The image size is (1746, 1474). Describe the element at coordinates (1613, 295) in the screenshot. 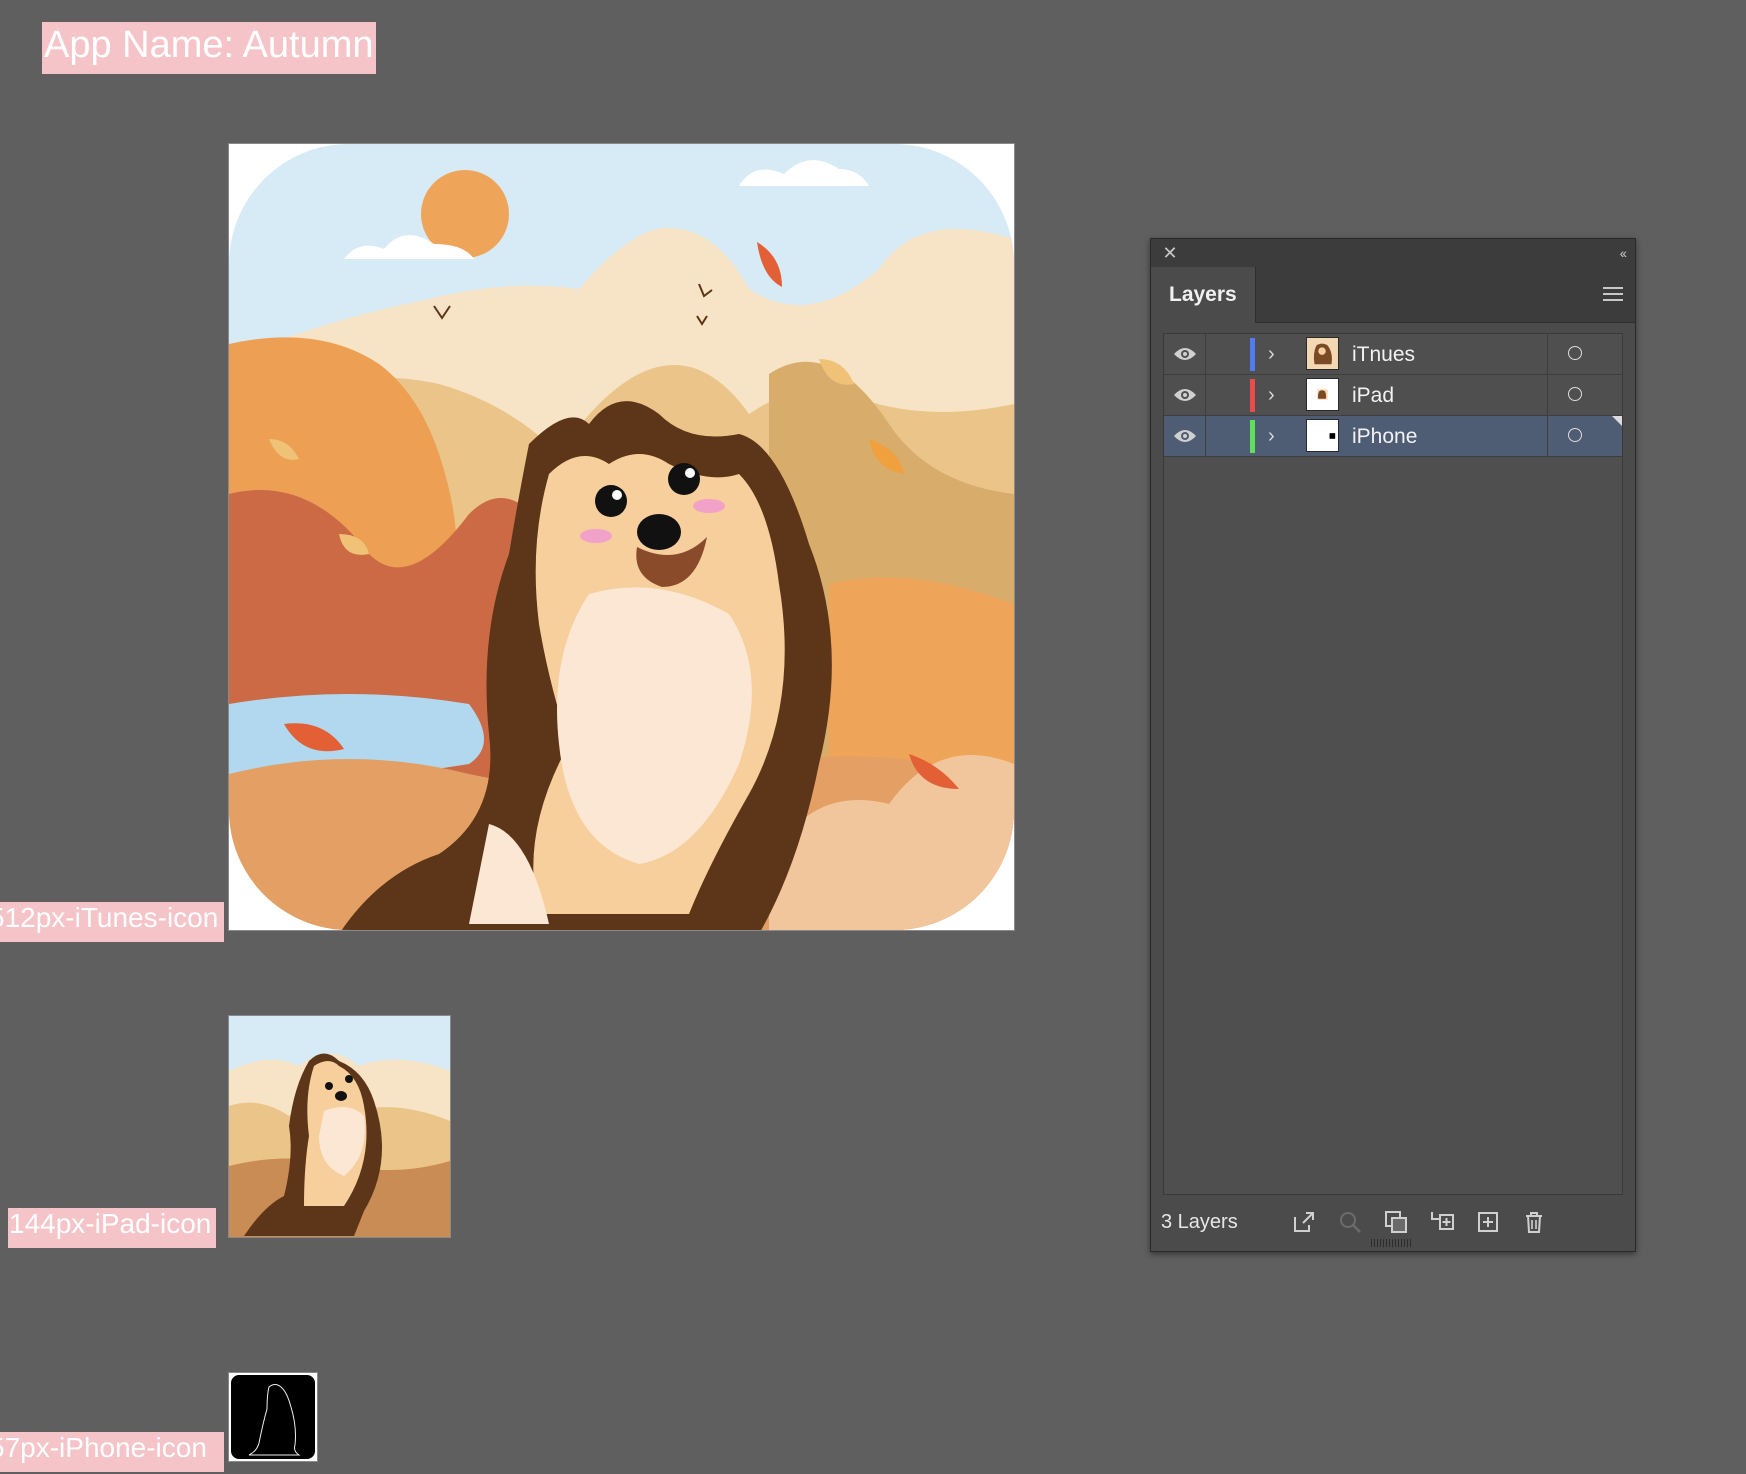

I see `panel-menu-icon` at that location.